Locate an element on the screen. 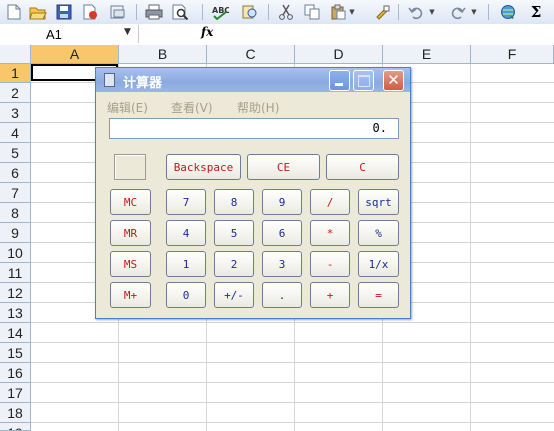  memory-add-button: M+ is located at coordinates (130, 295).